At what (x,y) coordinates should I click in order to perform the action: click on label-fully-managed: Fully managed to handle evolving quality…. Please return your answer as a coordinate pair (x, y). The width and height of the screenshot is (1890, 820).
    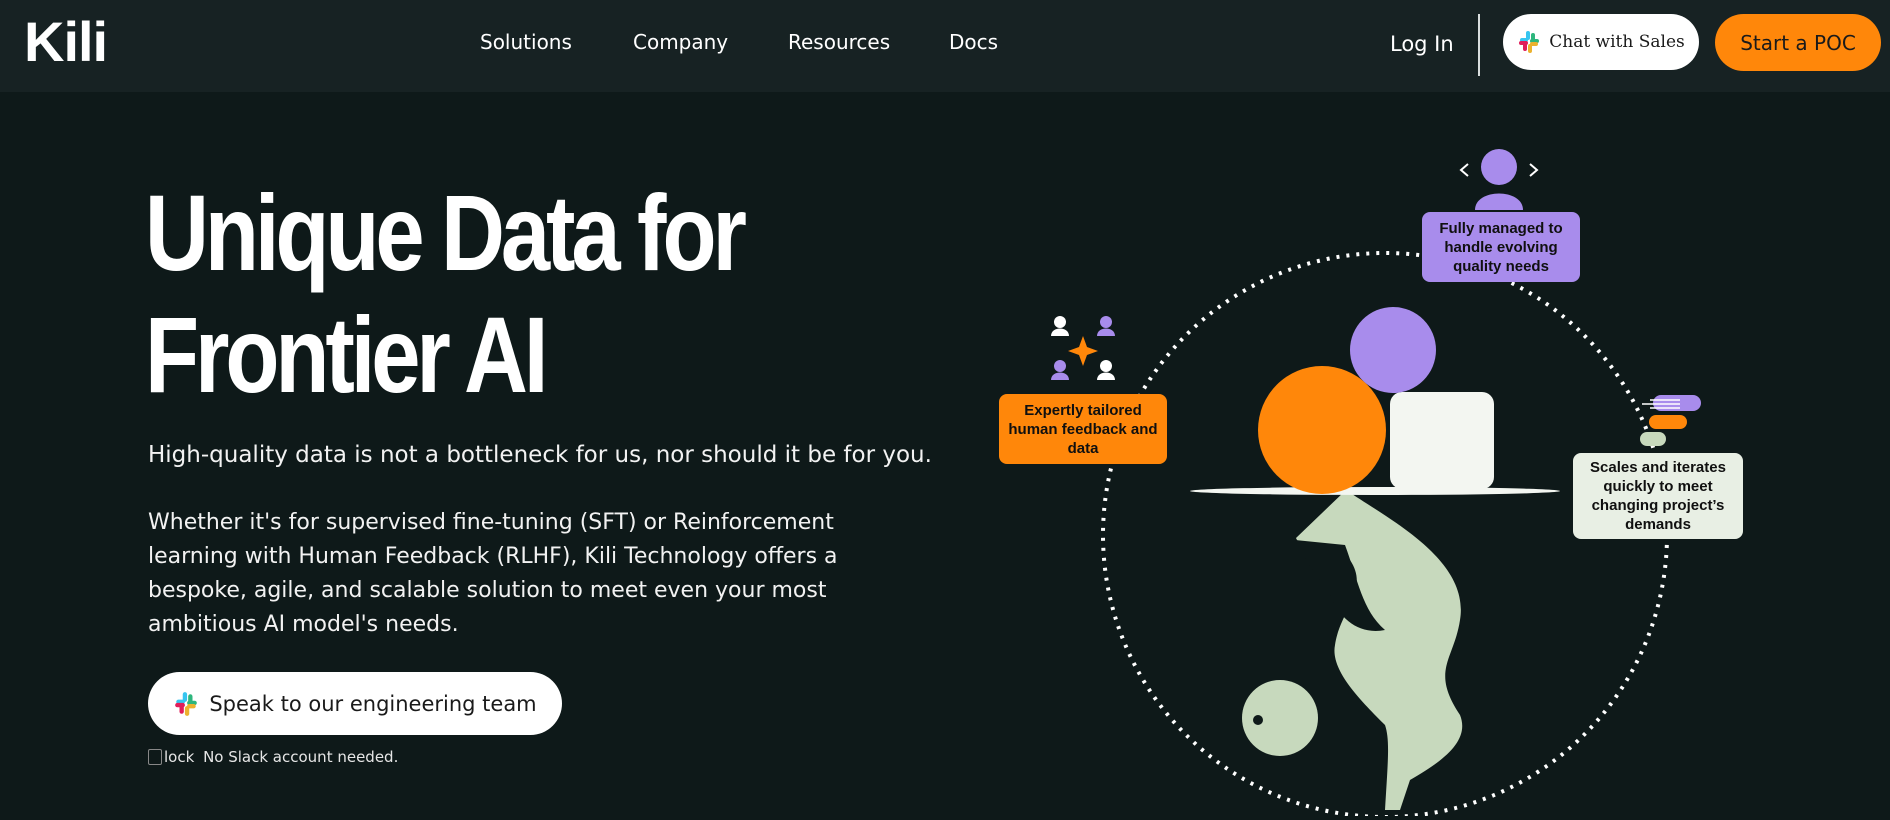
    Looking at the image, I should click on (1501, 247).